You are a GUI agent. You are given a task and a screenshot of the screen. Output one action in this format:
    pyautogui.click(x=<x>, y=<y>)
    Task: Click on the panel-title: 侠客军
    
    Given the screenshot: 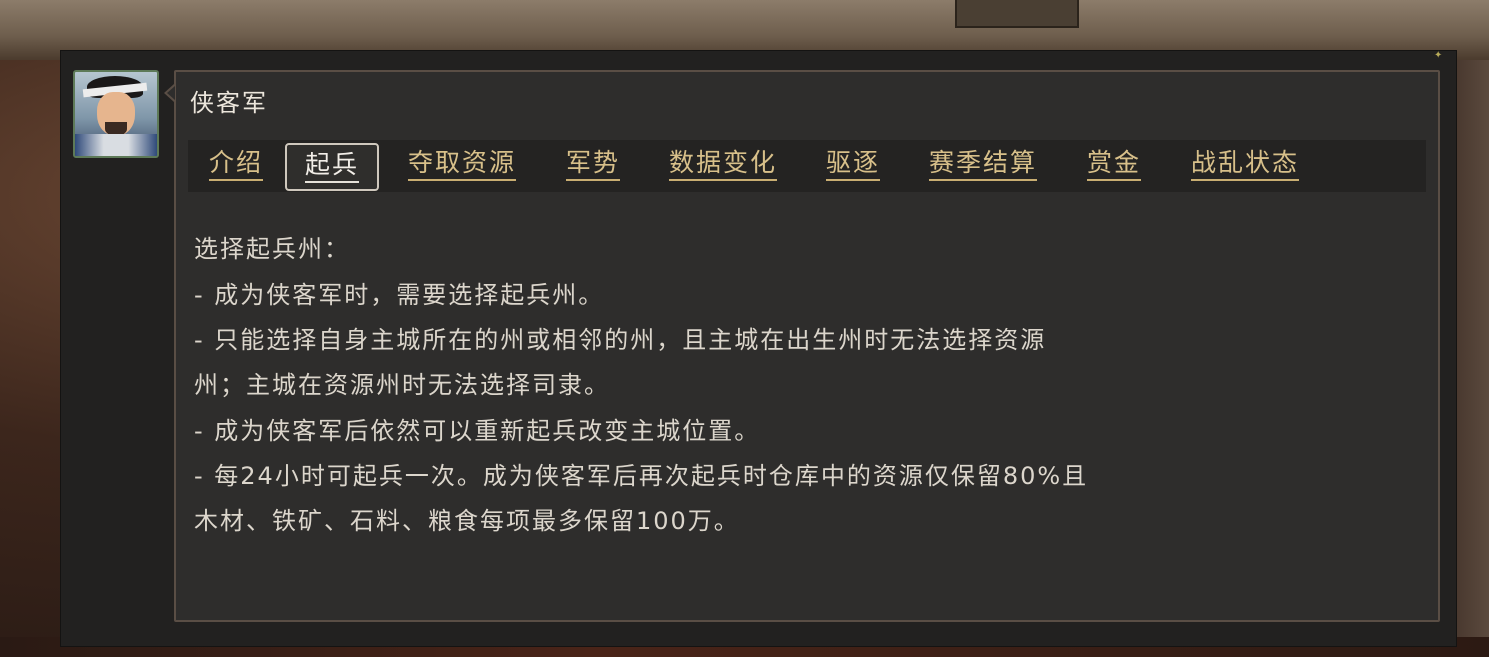 What is the action you would take?
    pyautogui.click(x=229, y=103)
    